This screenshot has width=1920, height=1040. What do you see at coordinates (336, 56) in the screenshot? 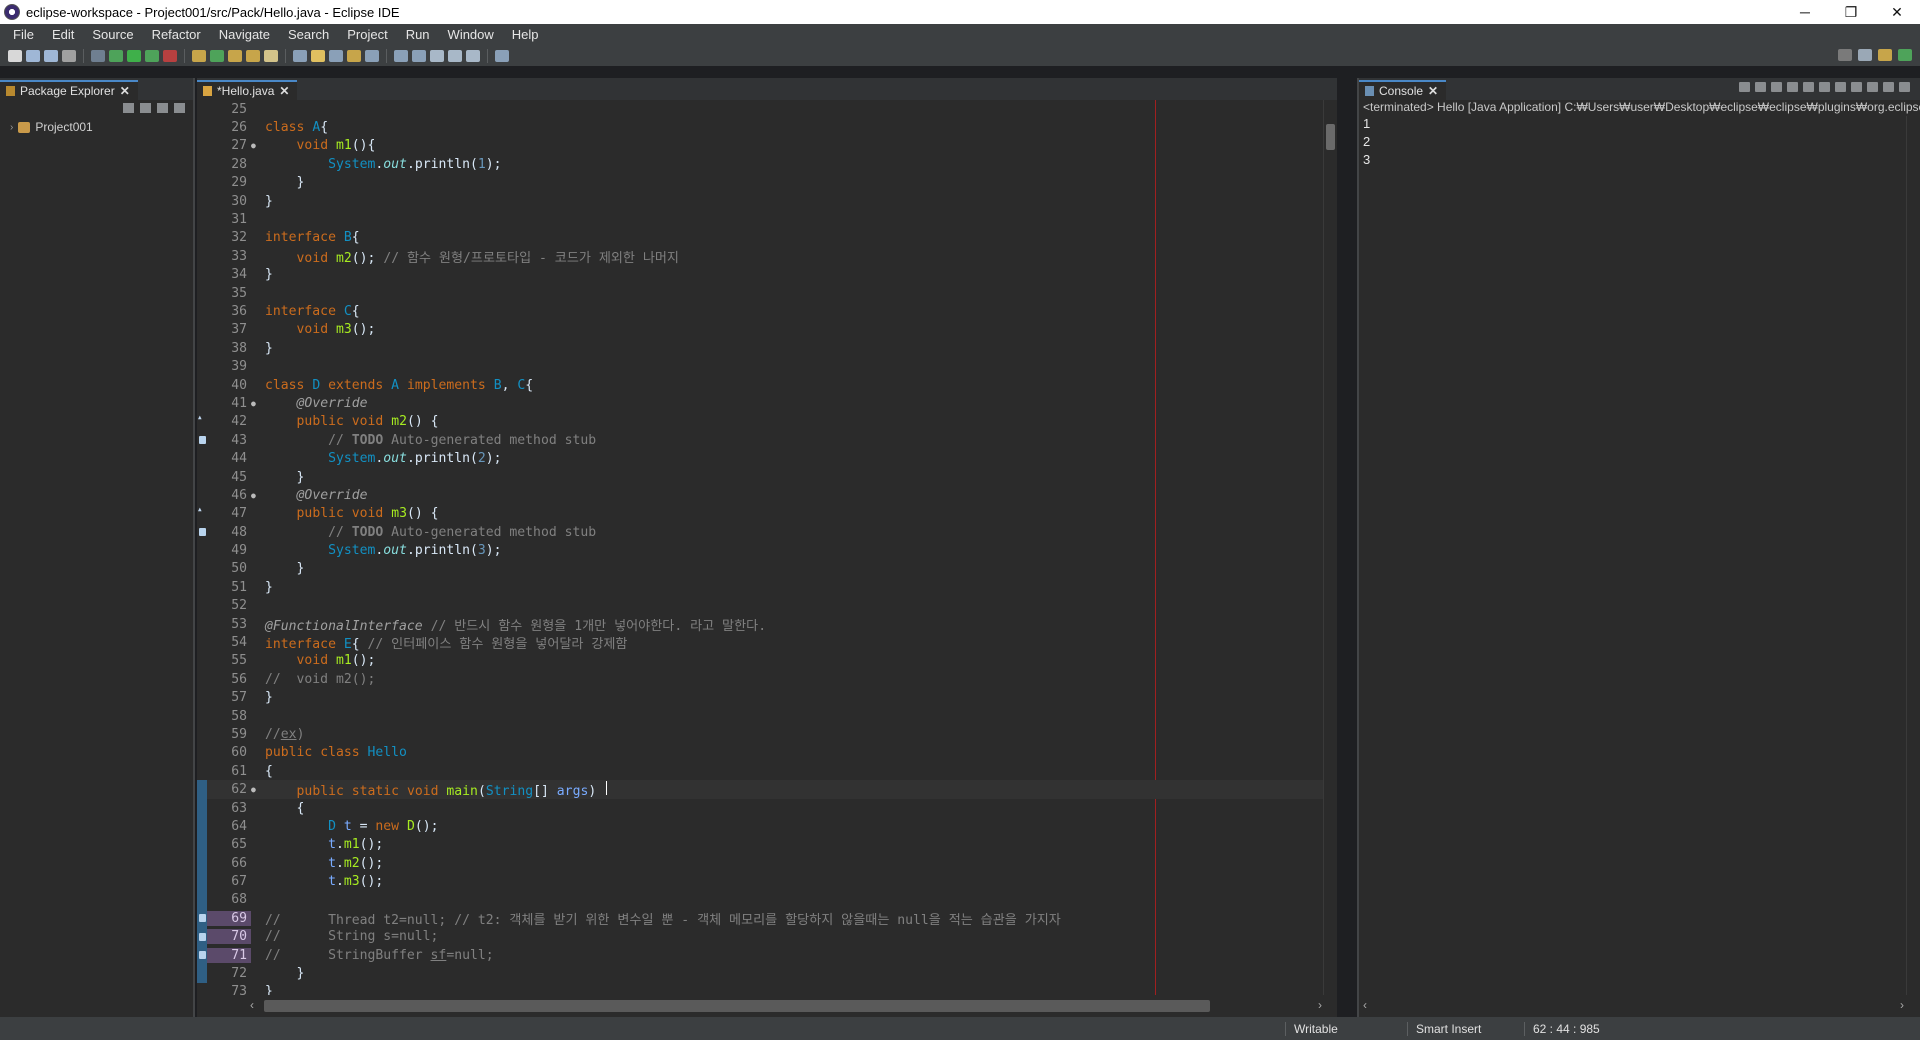
I see `show-whitespace-icon` at bounding box center [336, 56].